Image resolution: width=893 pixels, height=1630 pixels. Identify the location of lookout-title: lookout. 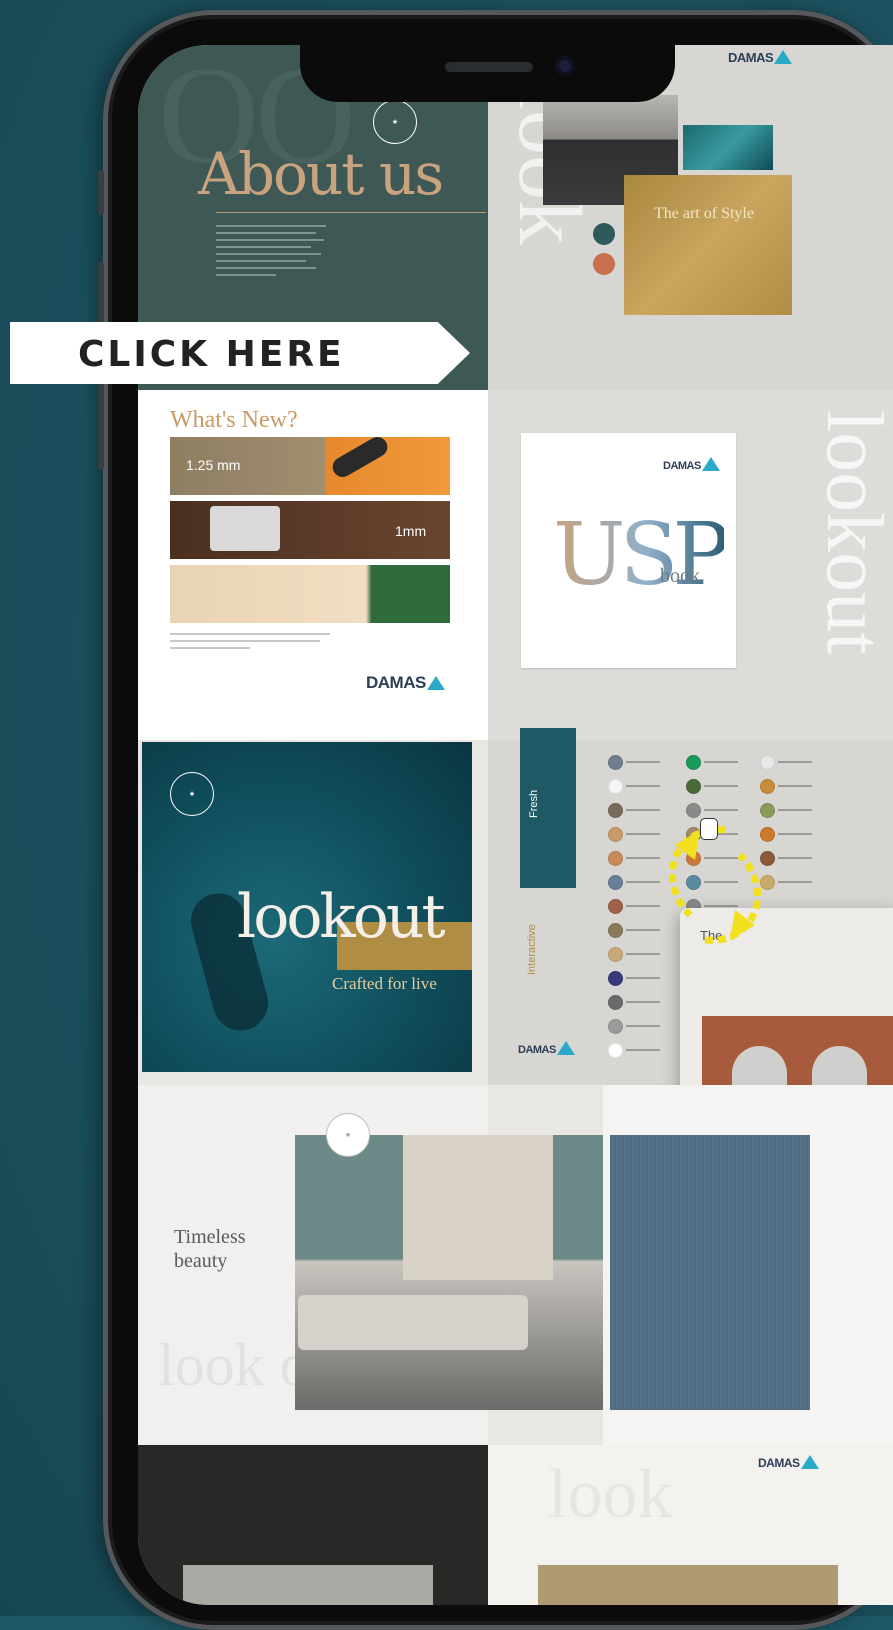
(341, 917).